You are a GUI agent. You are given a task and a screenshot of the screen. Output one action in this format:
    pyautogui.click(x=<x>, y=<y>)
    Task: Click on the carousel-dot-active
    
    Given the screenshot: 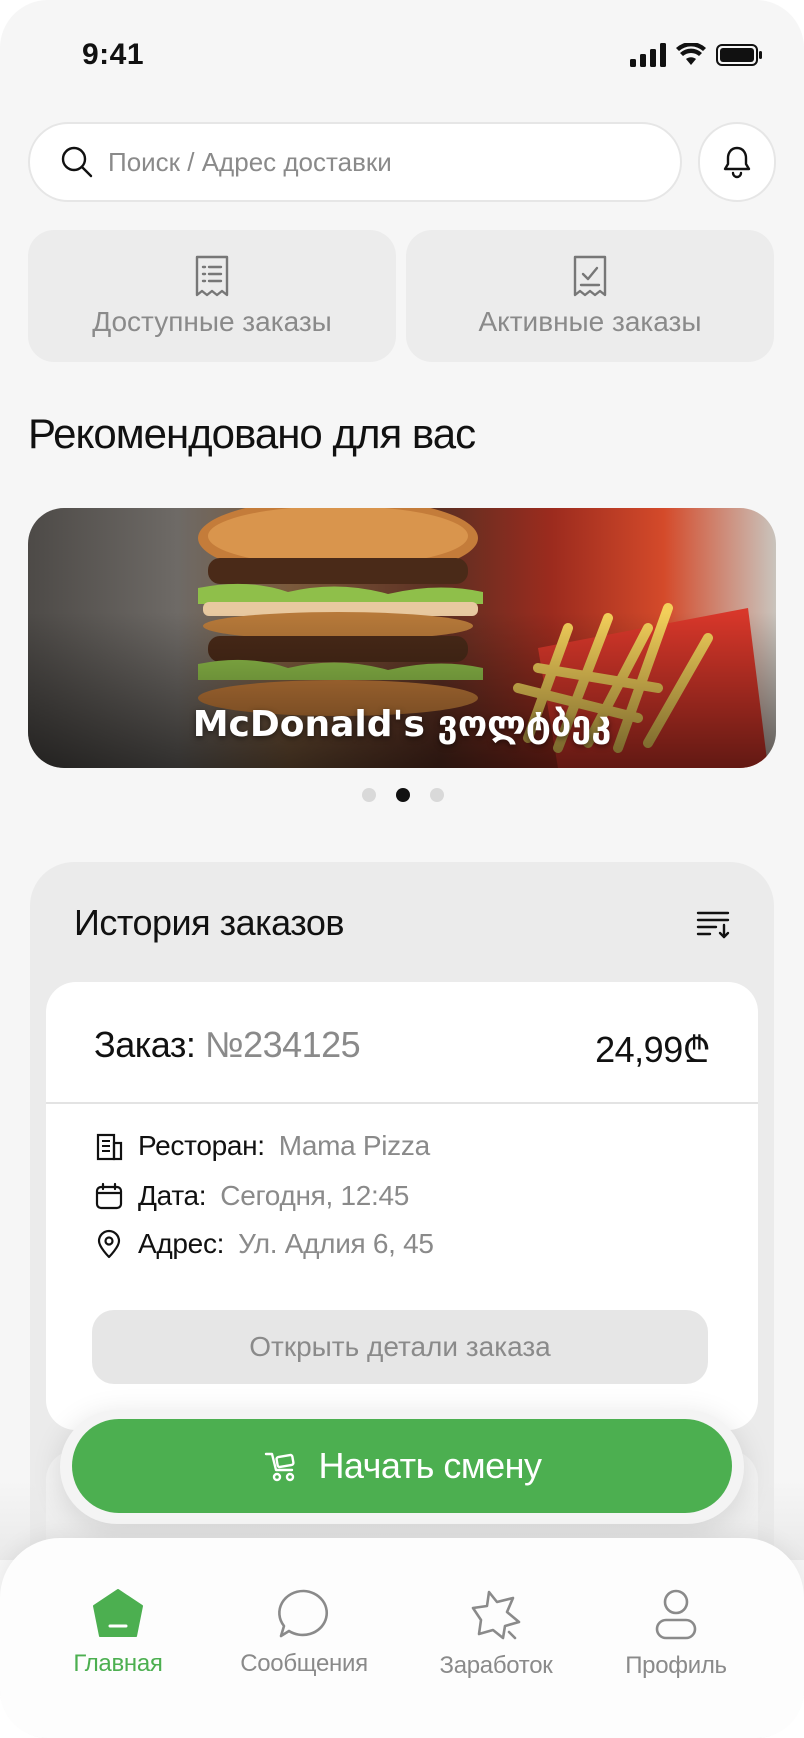 What is the action you would take?
    pyautogui.click(x=403, y=795)
    